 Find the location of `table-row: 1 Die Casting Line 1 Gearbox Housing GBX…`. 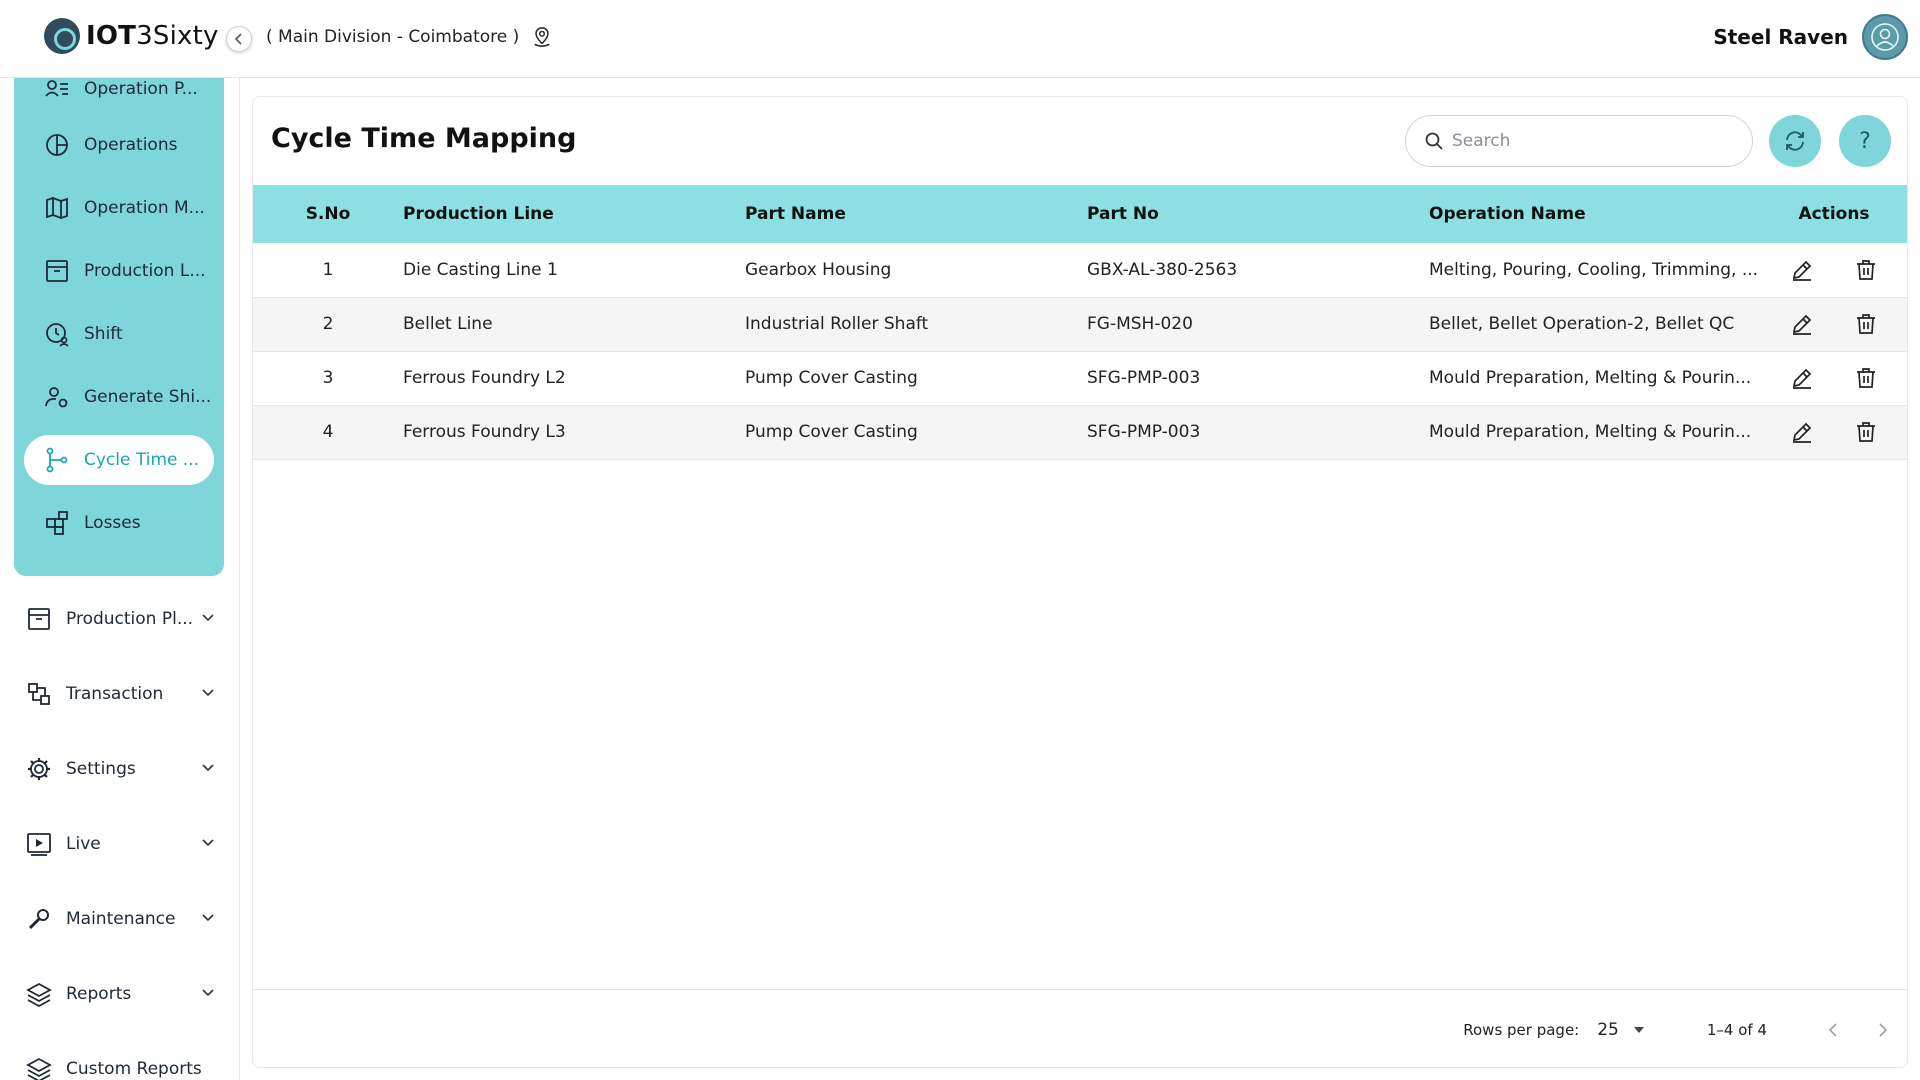

table-row: 1 Die Casting Line 1 Gearbox Housing GBX… is located at coordinates (1080, 270).